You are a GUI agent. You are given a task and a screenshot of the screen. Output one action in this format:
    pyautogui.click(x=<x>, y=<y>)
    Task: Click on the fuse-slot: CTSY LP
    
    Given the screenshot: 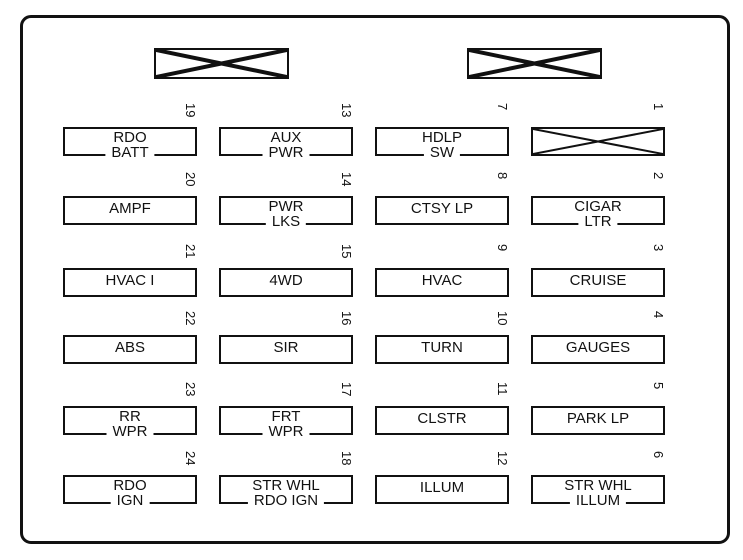 What is the action you would take?
    pyautogui.click(x=442, y=210)
    